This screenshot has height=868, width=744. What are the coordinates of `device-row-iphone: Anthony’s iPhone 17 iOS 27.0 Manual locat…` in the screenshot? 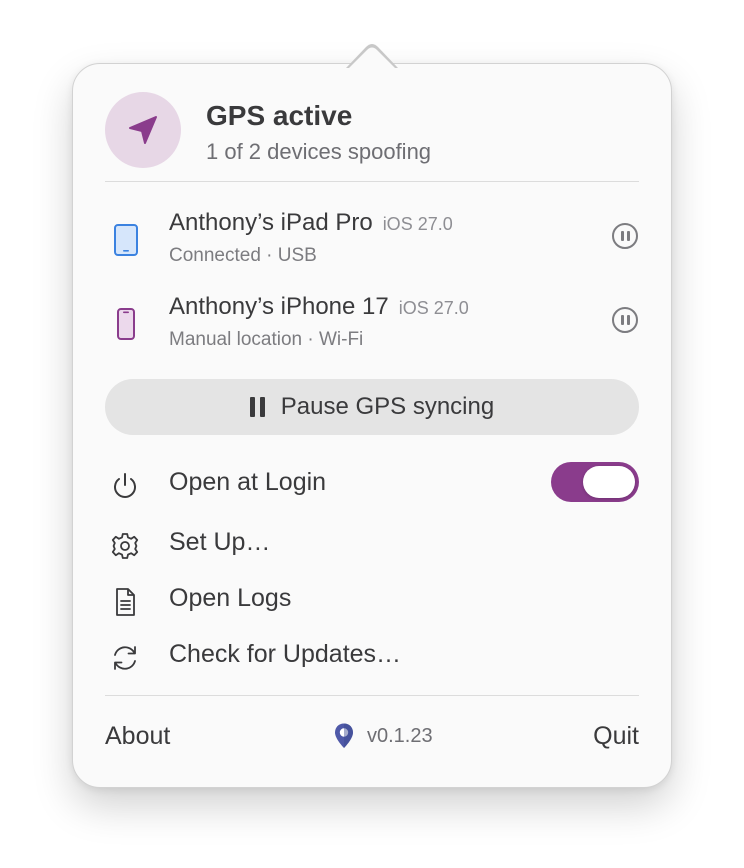 It's located at (372, 328).